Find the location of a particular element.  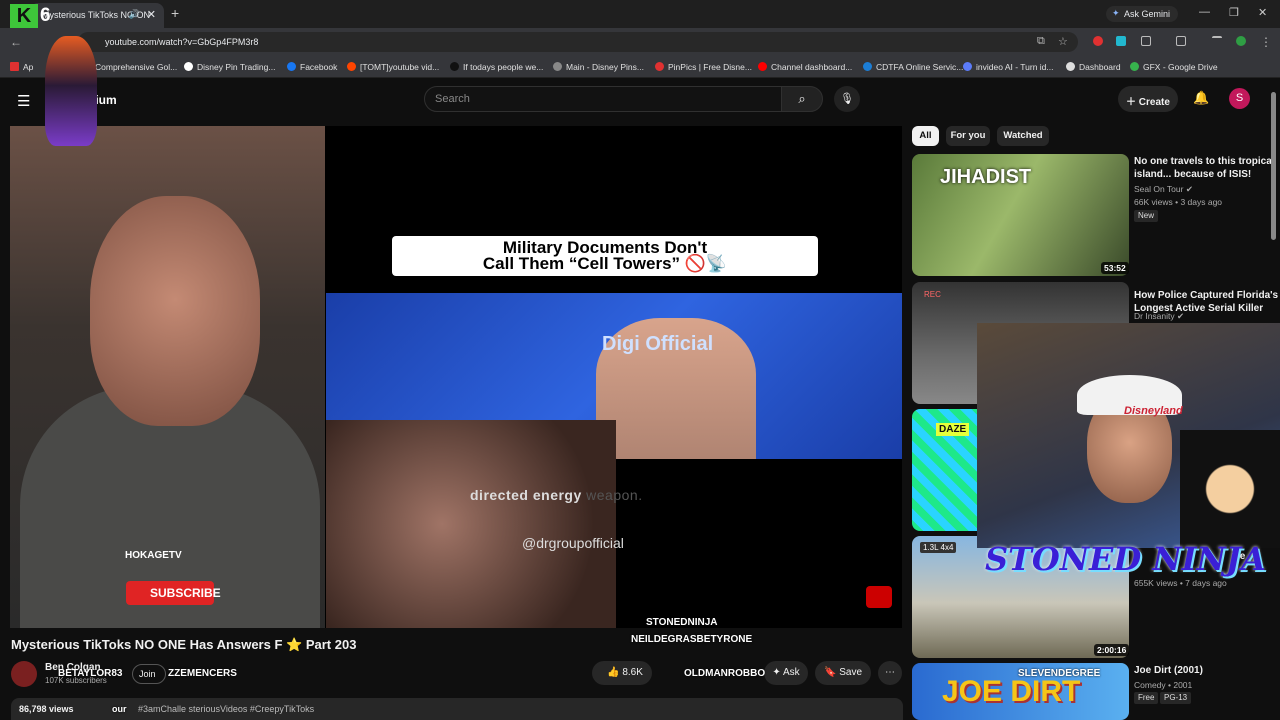

overlay-username: OLDMANROBBO is located at coordinates (725, 673).